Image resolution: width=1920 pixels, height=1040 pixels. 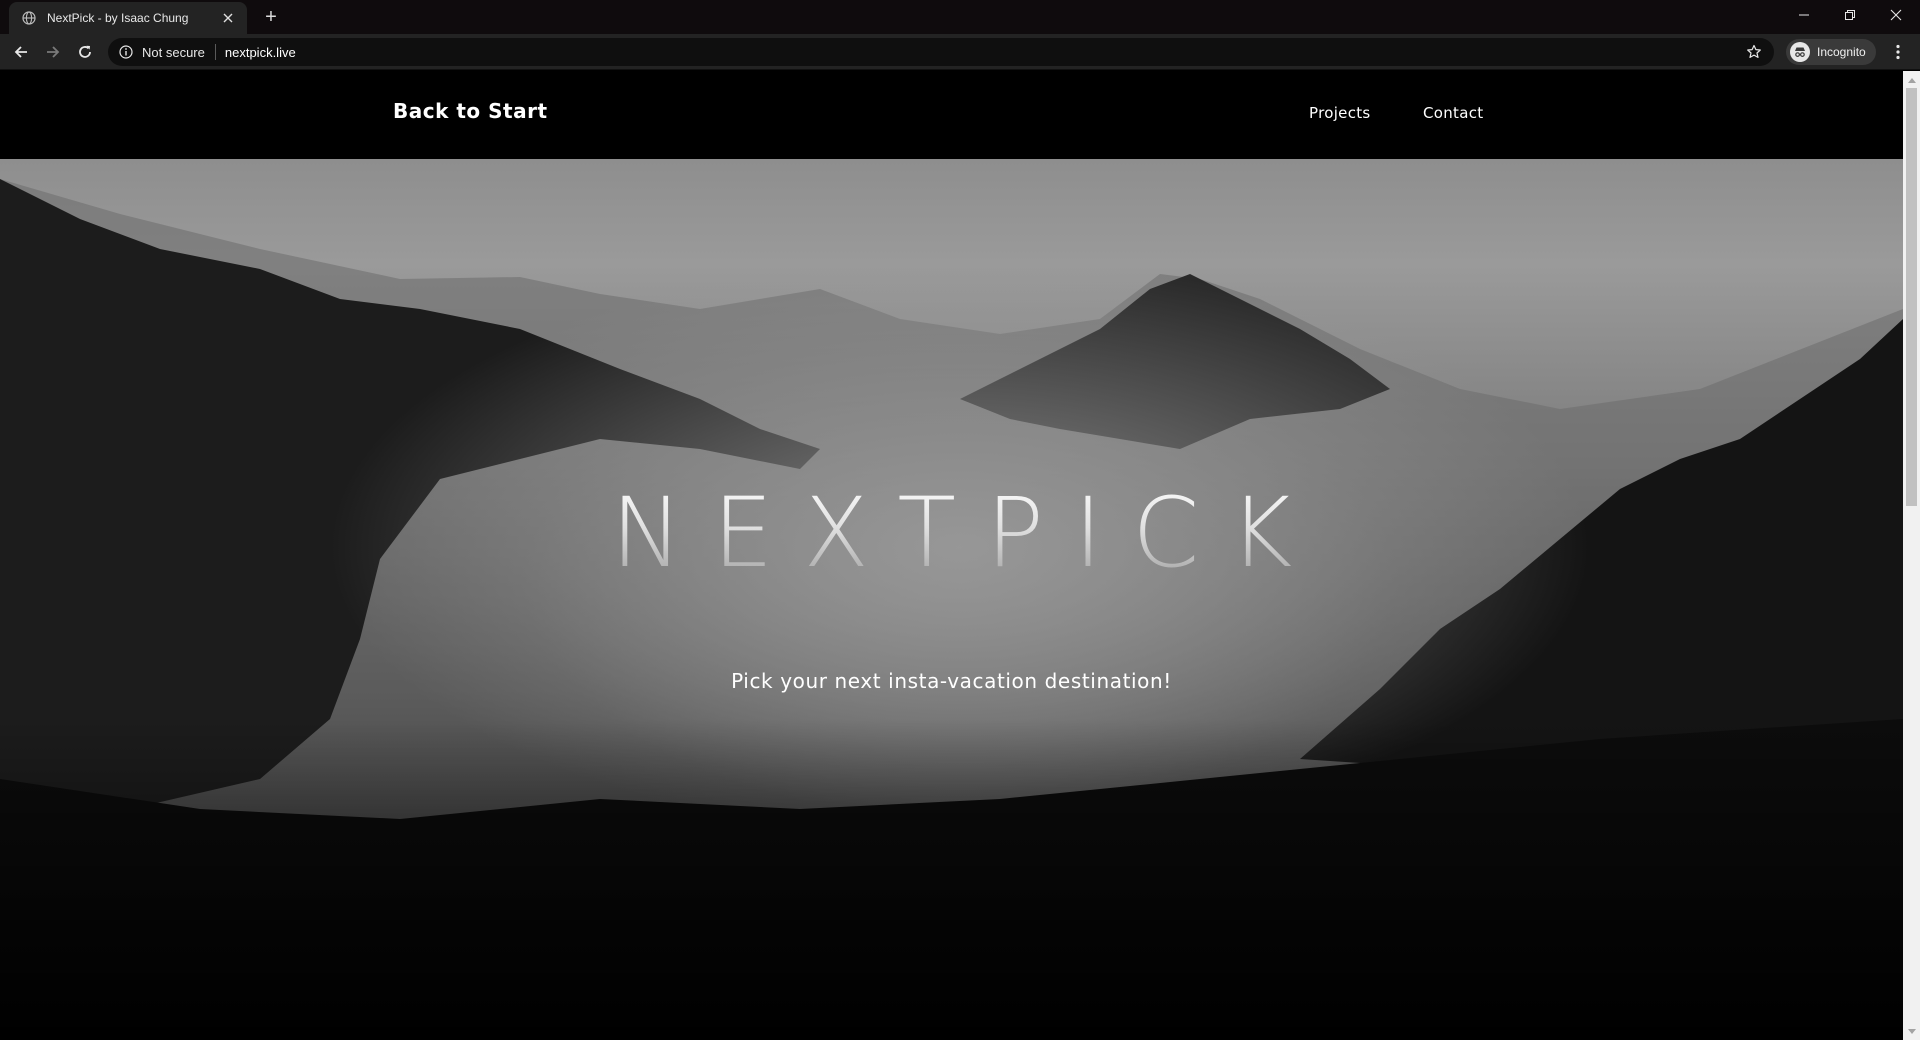 I want to click on security-label: Not secure, so click(x=173, y=52).